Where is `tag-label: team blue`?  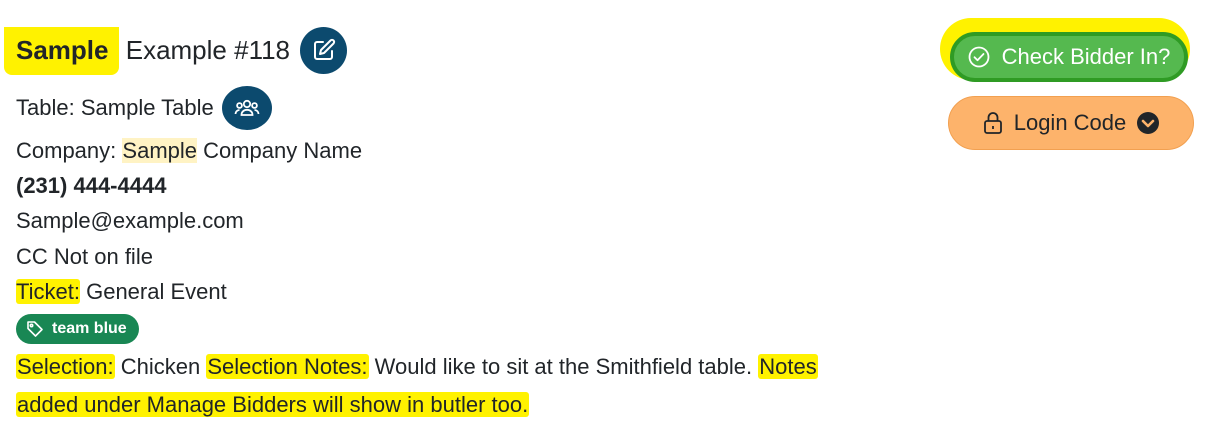
tag-label: team blue is located at coordinates (89, 328).